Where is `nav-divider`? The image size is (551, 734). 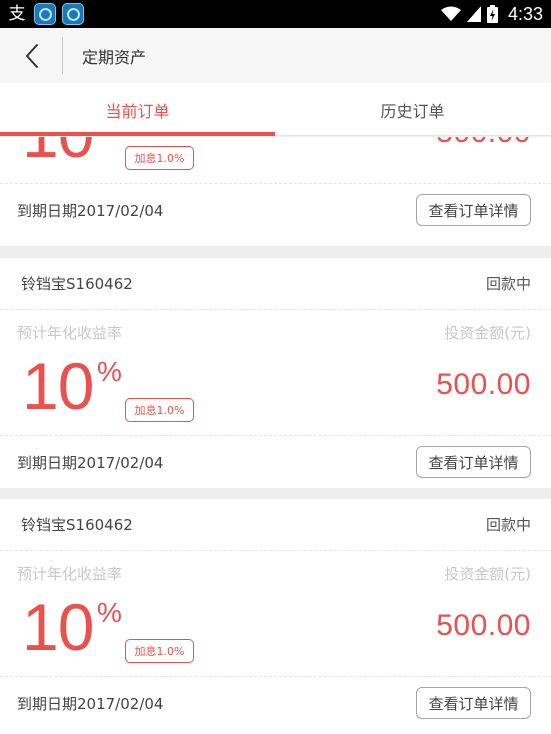 nav-divider is located at coordinates (62, 55).